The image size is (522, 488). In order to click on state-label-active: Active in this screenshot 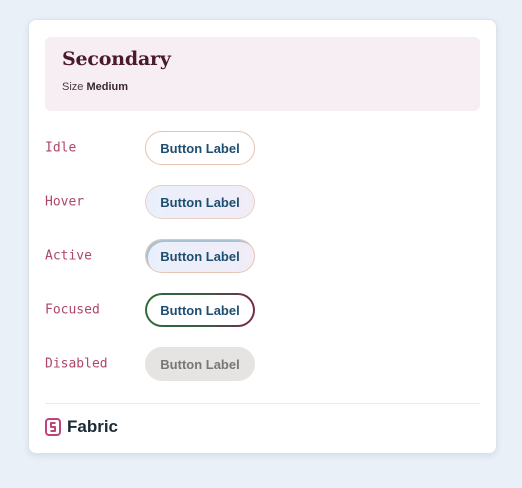, I will do `click(68, 256)`.